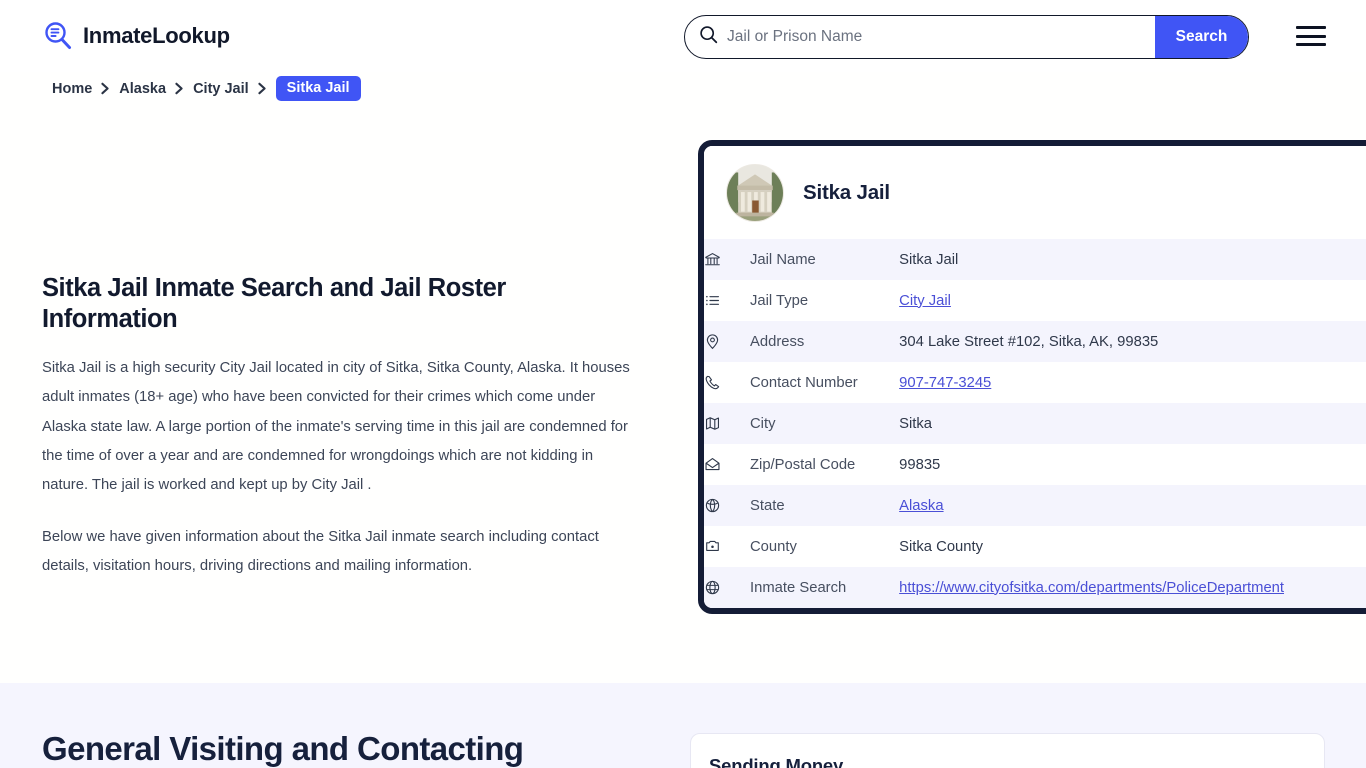 This screenshot has width=1366, height=768. Describe the element at coordinates (221, 89) in the screenshot. I see `breadcrumb-item-city-jail: City Jail` at that location.